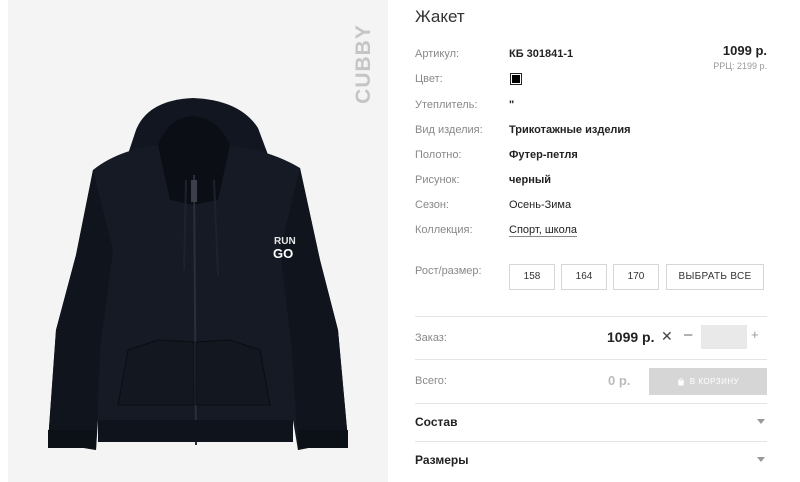 Image resolution: width=800 pixels, height=482 pixels. What do you see at coordinates (591, 460) in the screenshot?
I see `section-sizes: Размеры` at bounding box center [591, 460].